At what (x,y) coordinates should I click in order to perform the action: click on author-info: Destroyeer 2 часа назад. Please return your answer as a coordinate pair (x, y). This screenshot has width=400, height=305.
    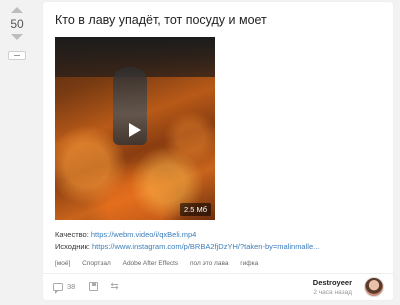
    Looking at the image, I should click on (332, 287).